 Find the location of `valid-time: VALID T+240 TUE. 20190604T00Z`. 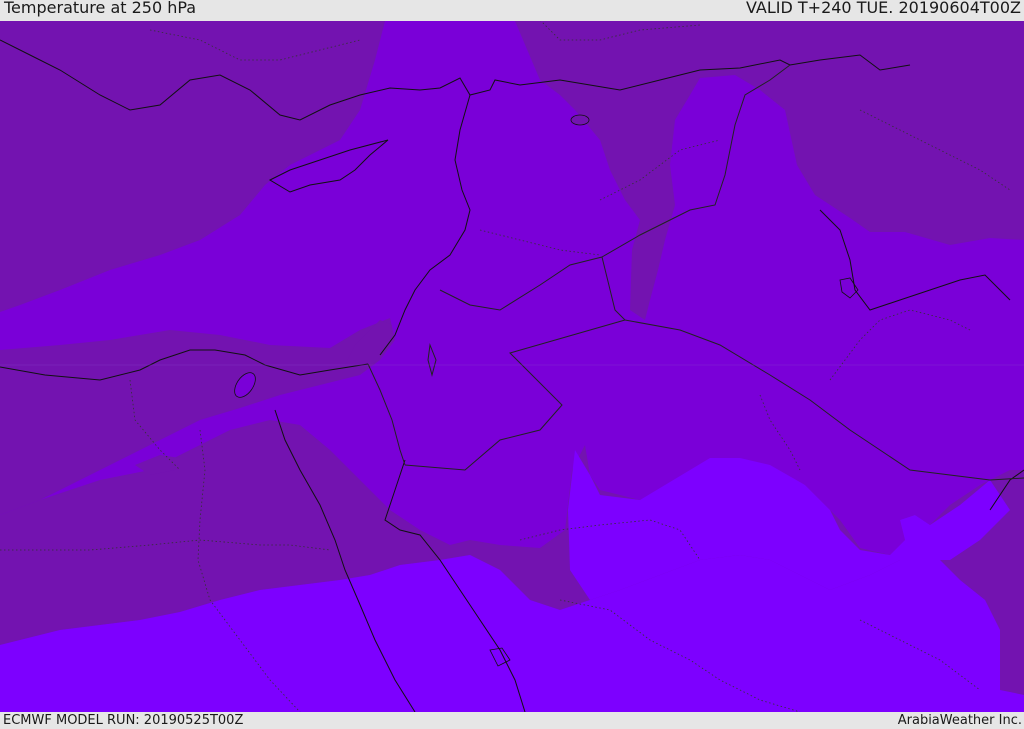

valid-time: VALID T+240 TUE. 20190604T00Z is located at coordinates (883, 8).